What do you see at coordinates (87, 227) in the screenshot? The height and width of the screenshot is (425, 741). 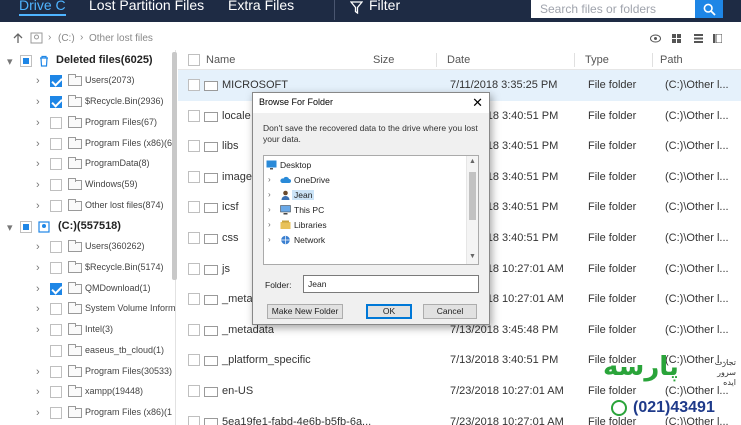 I see `tree-group-drive-c: ▾ (C:)(557518)` at bounding box center [87, 227].